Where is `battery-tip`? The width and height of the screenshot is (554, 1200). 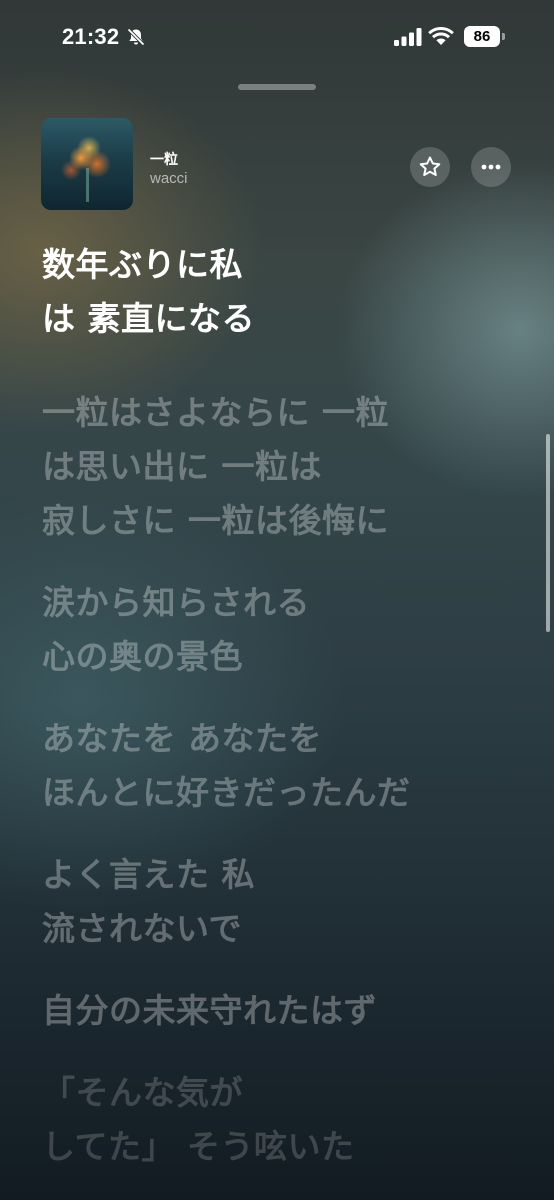
battery-tip is located at coordinates (503, 36).